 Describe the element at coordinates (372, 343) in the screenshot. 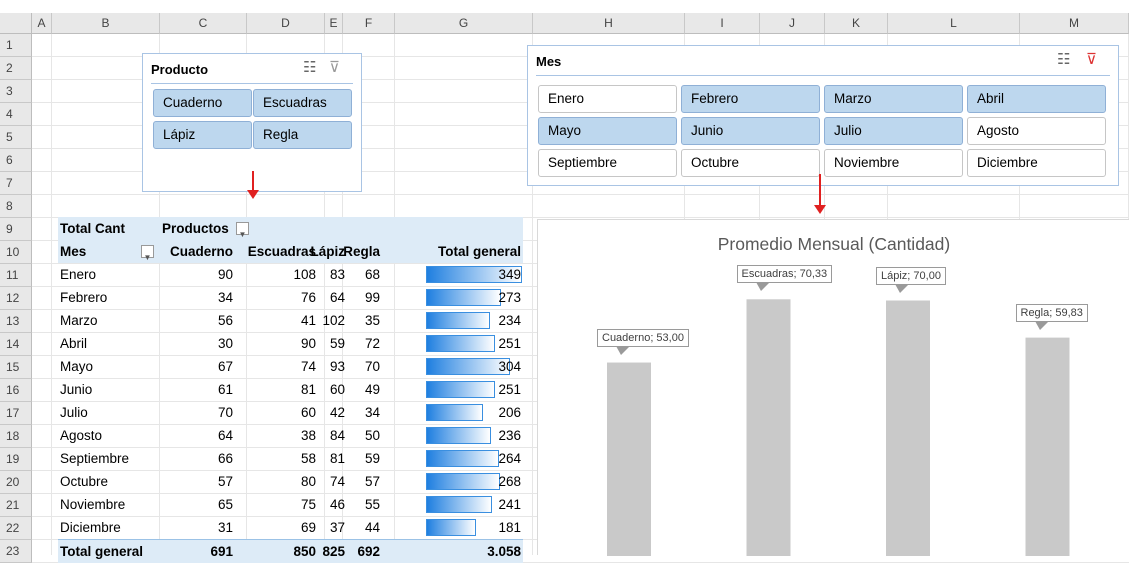

I see `pivot-value: 72` at that location.